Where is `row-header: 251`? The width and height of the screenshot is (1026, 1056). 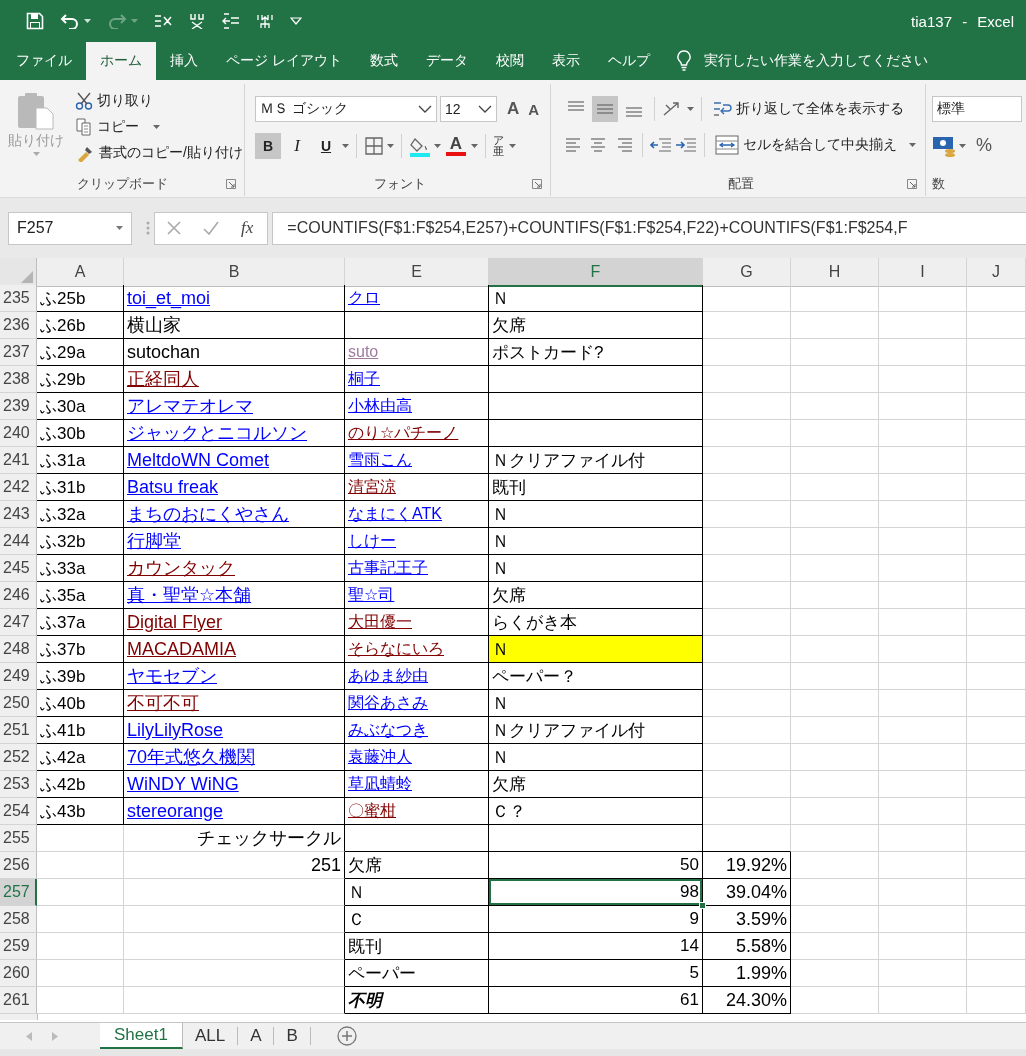
row-header: 251 is located at coordinates (18, 730).